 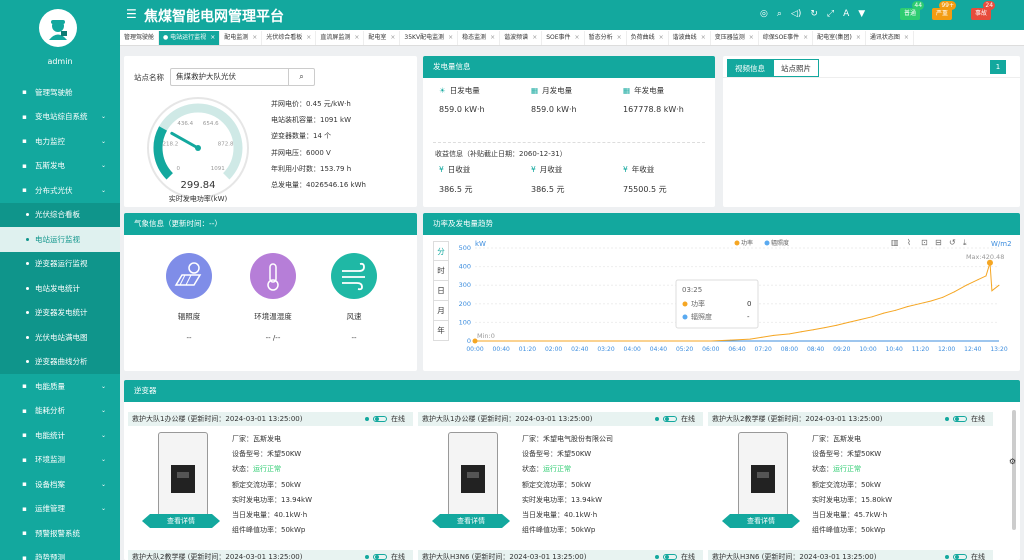 I want to click on tab-0: 管理驾驶舱, so click(x=140, y=37).